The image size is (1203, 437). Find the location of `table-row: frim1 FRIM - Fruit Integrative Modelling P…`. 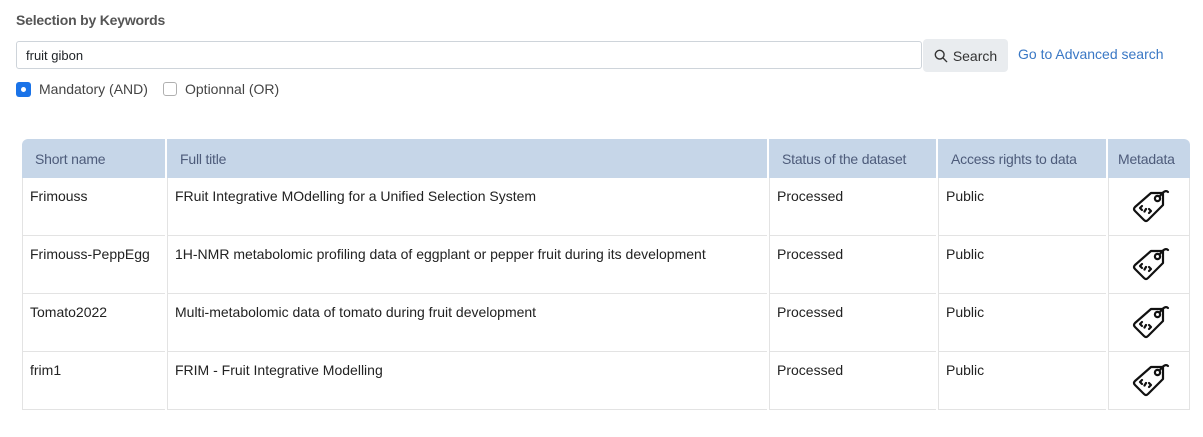

table-row: frim1 FRIM - Fruit Integrative Modelling P… is located at coordinates (606, 381).